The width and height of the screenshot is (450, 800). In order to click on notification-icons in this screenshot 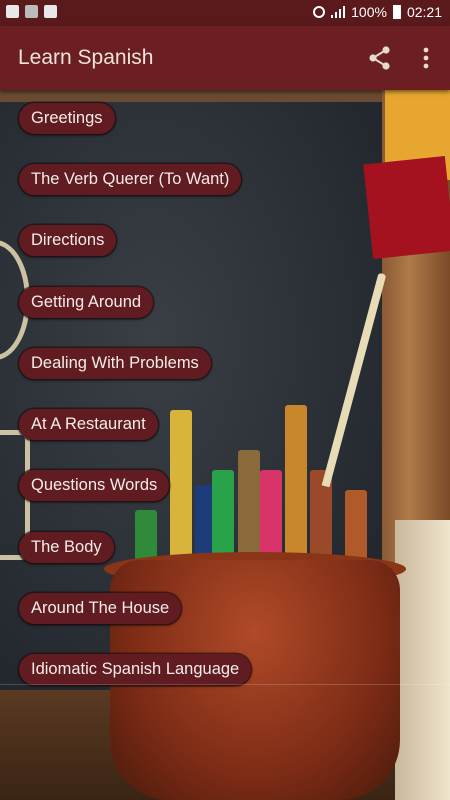, I will do `click(31, 11)`.